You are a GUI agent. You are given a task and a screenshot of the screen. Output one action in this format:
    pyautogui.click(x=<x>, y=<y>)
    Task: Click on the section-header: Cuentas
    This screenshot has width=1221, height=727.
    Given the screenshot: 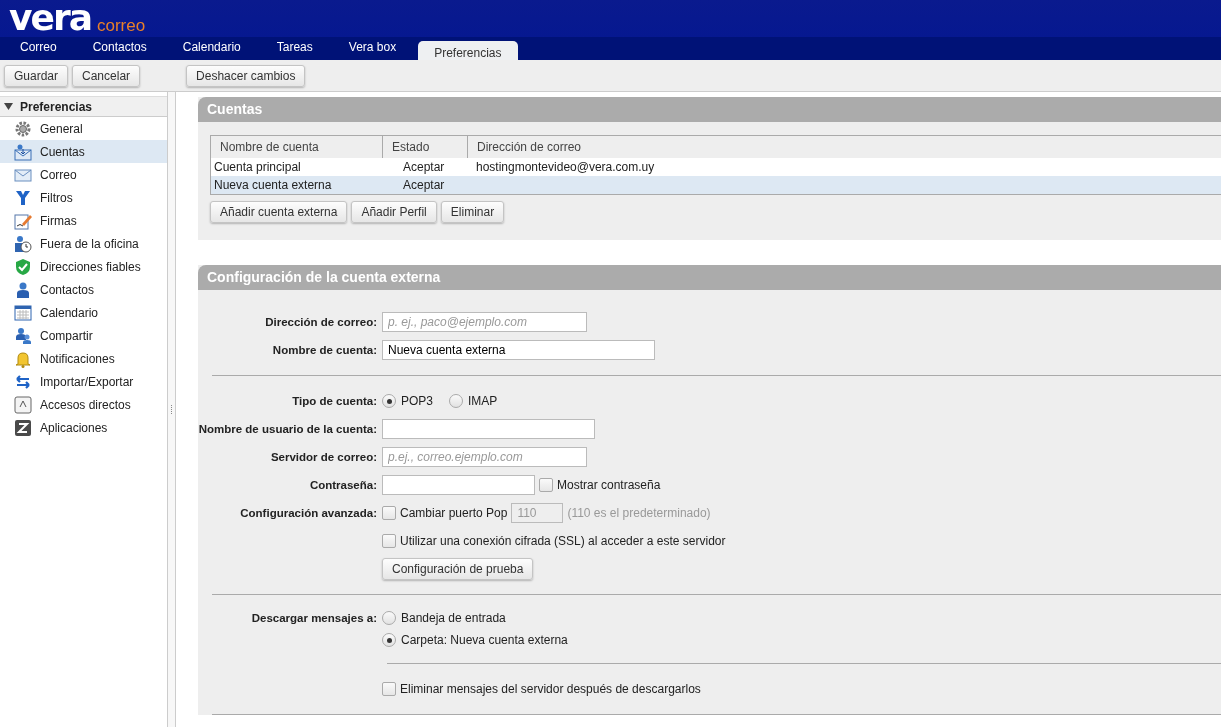 What is the action you would take?
    pyautogui.click(x=709, y=109)
    